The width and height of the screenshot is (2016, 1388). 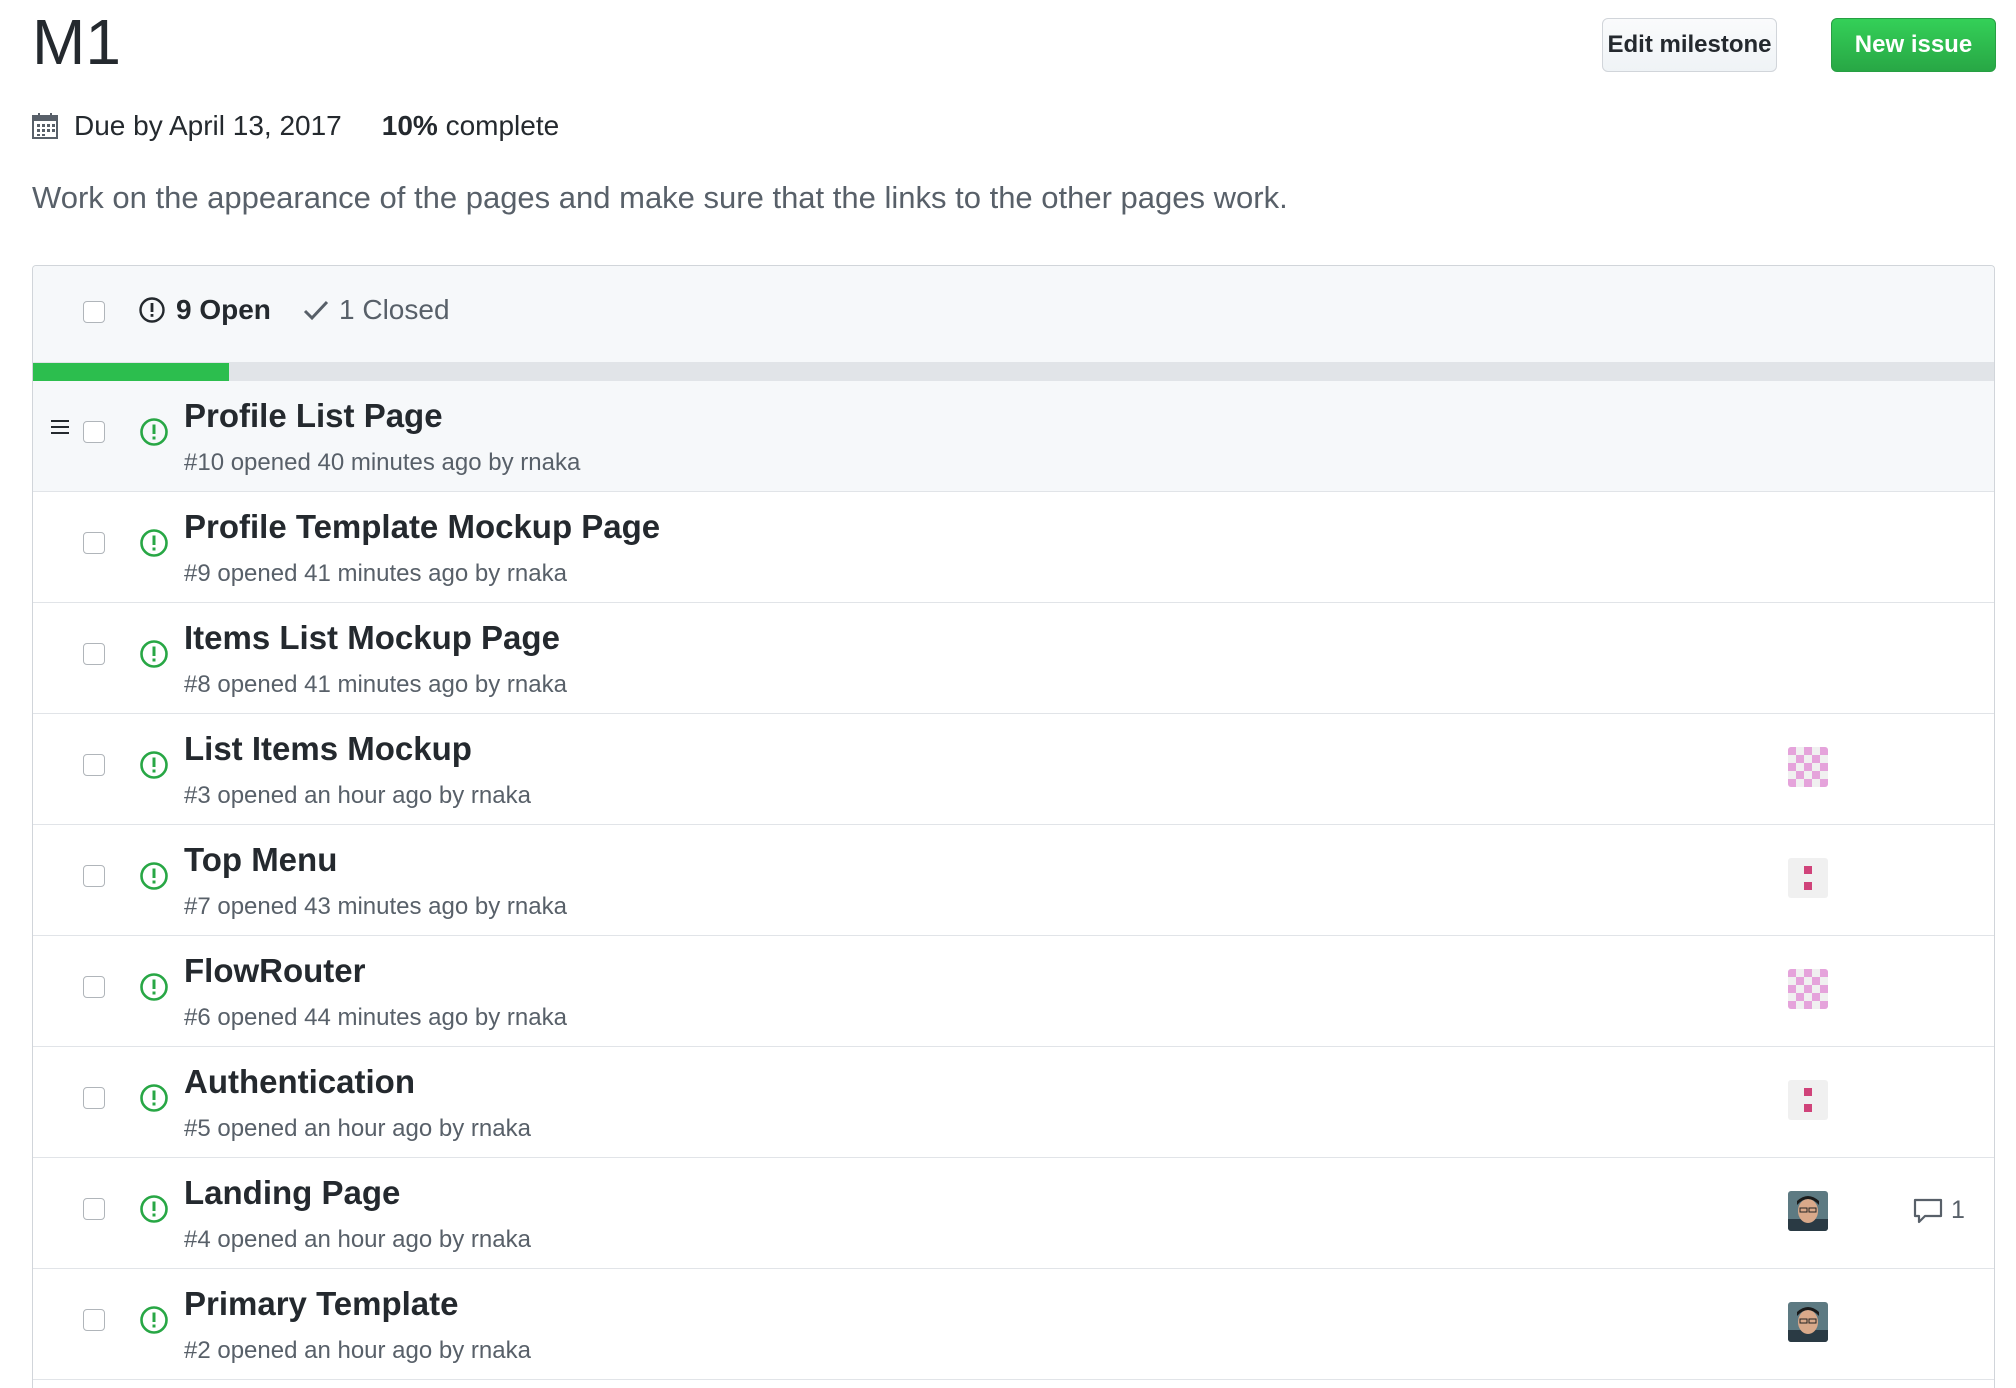 I want to click on comments-link: 1, so click(x=1939, y=1210).